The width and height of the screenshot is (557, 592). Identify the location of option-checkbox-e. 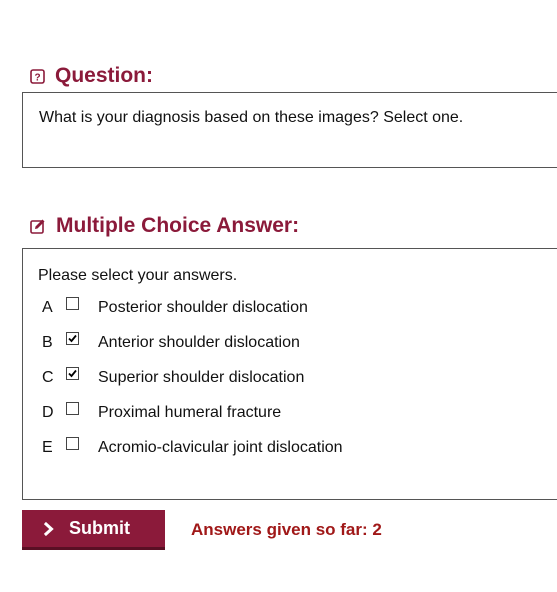
(72, 443).